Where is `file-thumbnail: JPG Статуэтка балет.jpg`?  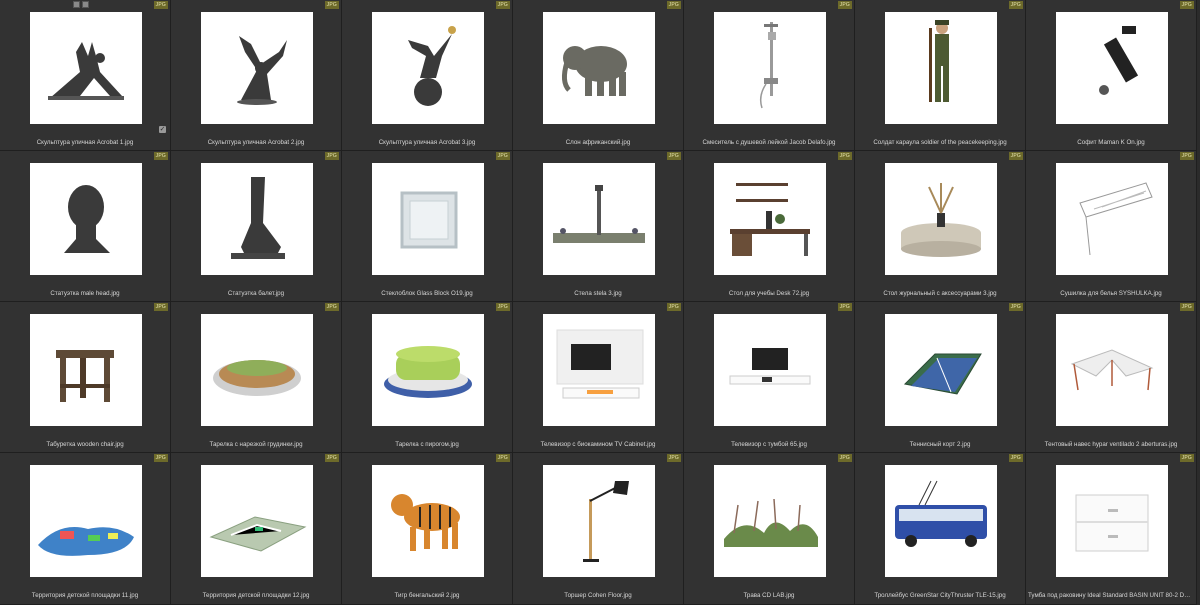 file-thumbnail: JPG Статуэтка балет.jpg is located at coordinates (256, 226).